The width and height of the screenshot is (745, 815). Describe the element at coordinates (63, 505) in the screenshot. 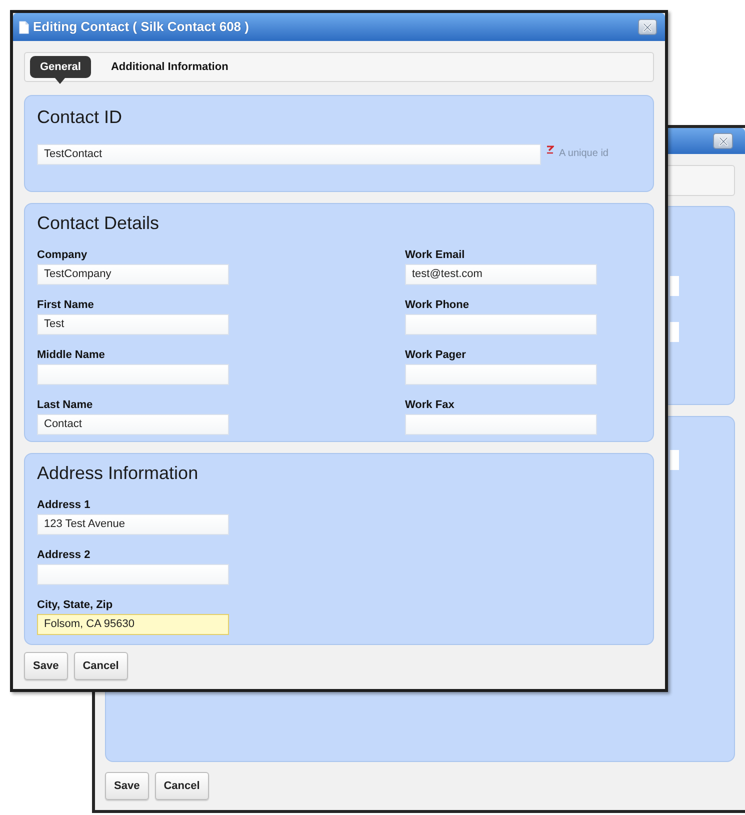

I see `field-label: Address 1` at that location.